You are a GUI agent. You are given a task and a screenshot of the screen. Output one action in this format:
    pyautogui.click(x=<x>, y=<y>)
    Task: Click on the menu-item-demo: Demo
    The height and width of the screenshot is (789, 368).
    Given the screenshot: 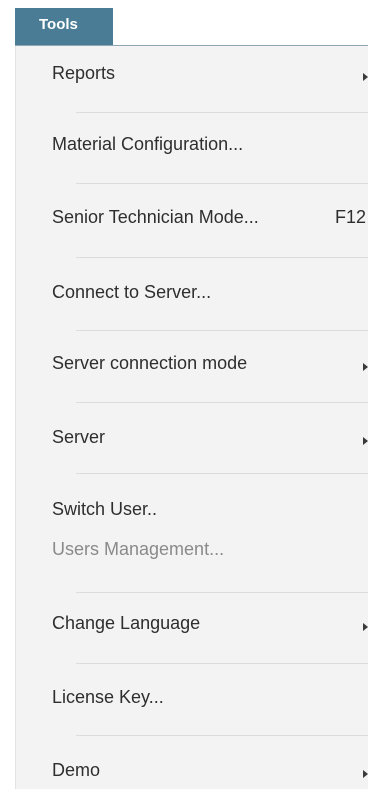 What is the action you would take?
    pyautogui.click(x=76, y=770)
    